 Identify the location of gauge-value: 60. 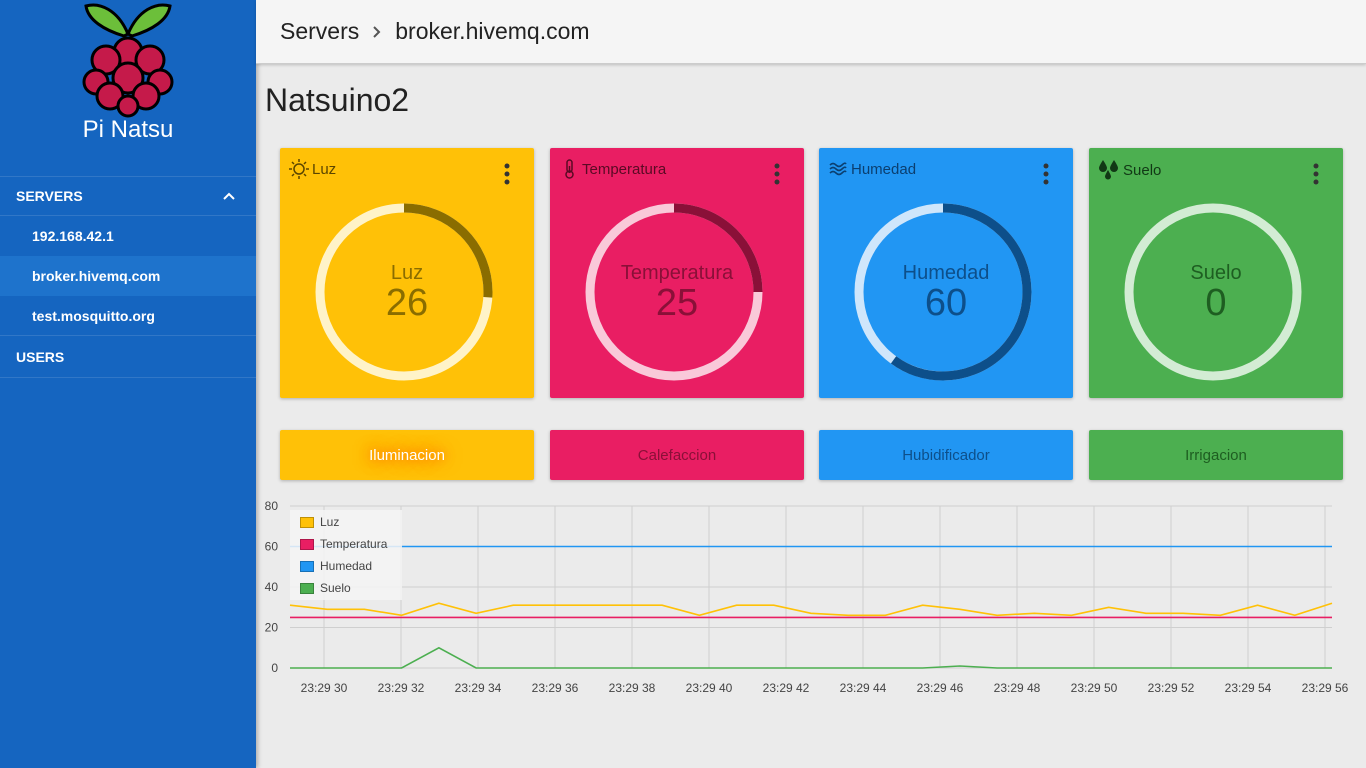
(946, 303).